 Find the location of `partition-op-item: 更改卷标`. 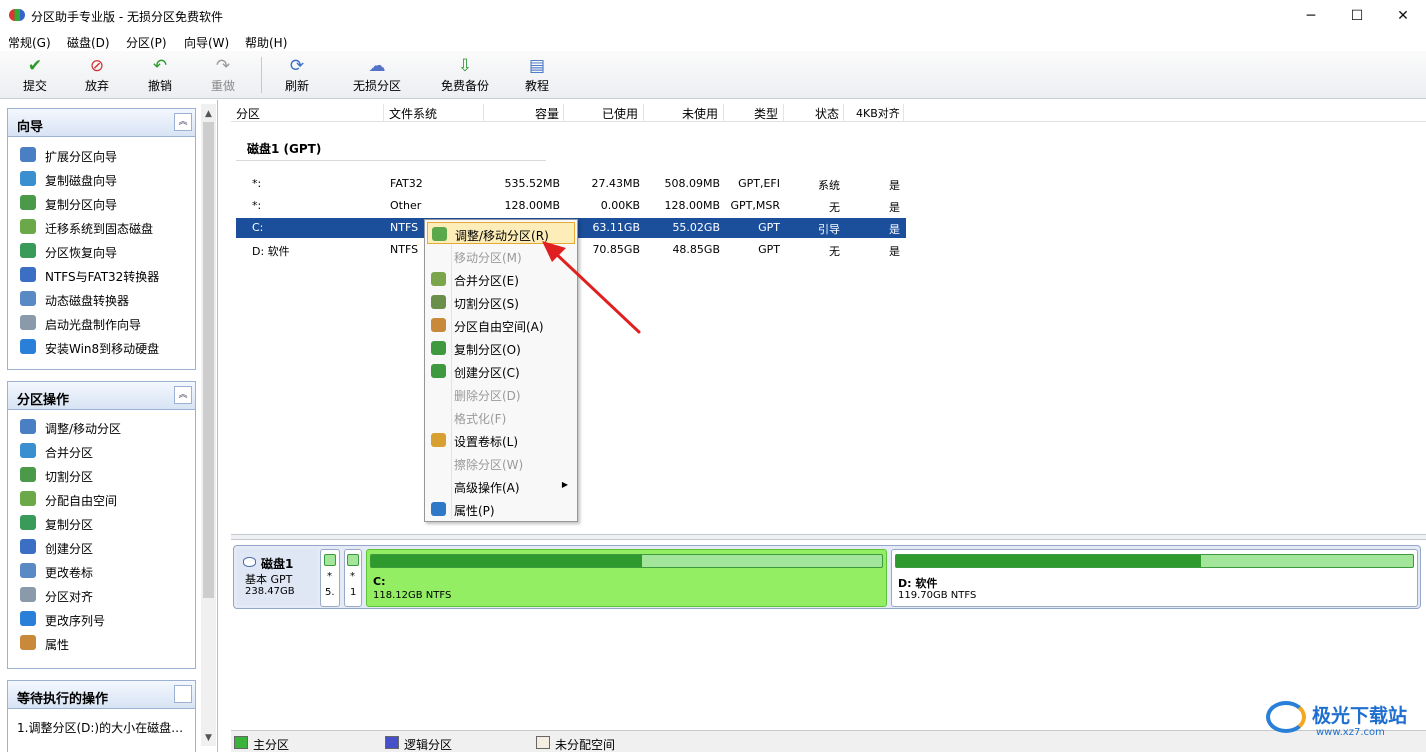

partition-op-item: 更改卷标 is located at coordinates (101, 571).